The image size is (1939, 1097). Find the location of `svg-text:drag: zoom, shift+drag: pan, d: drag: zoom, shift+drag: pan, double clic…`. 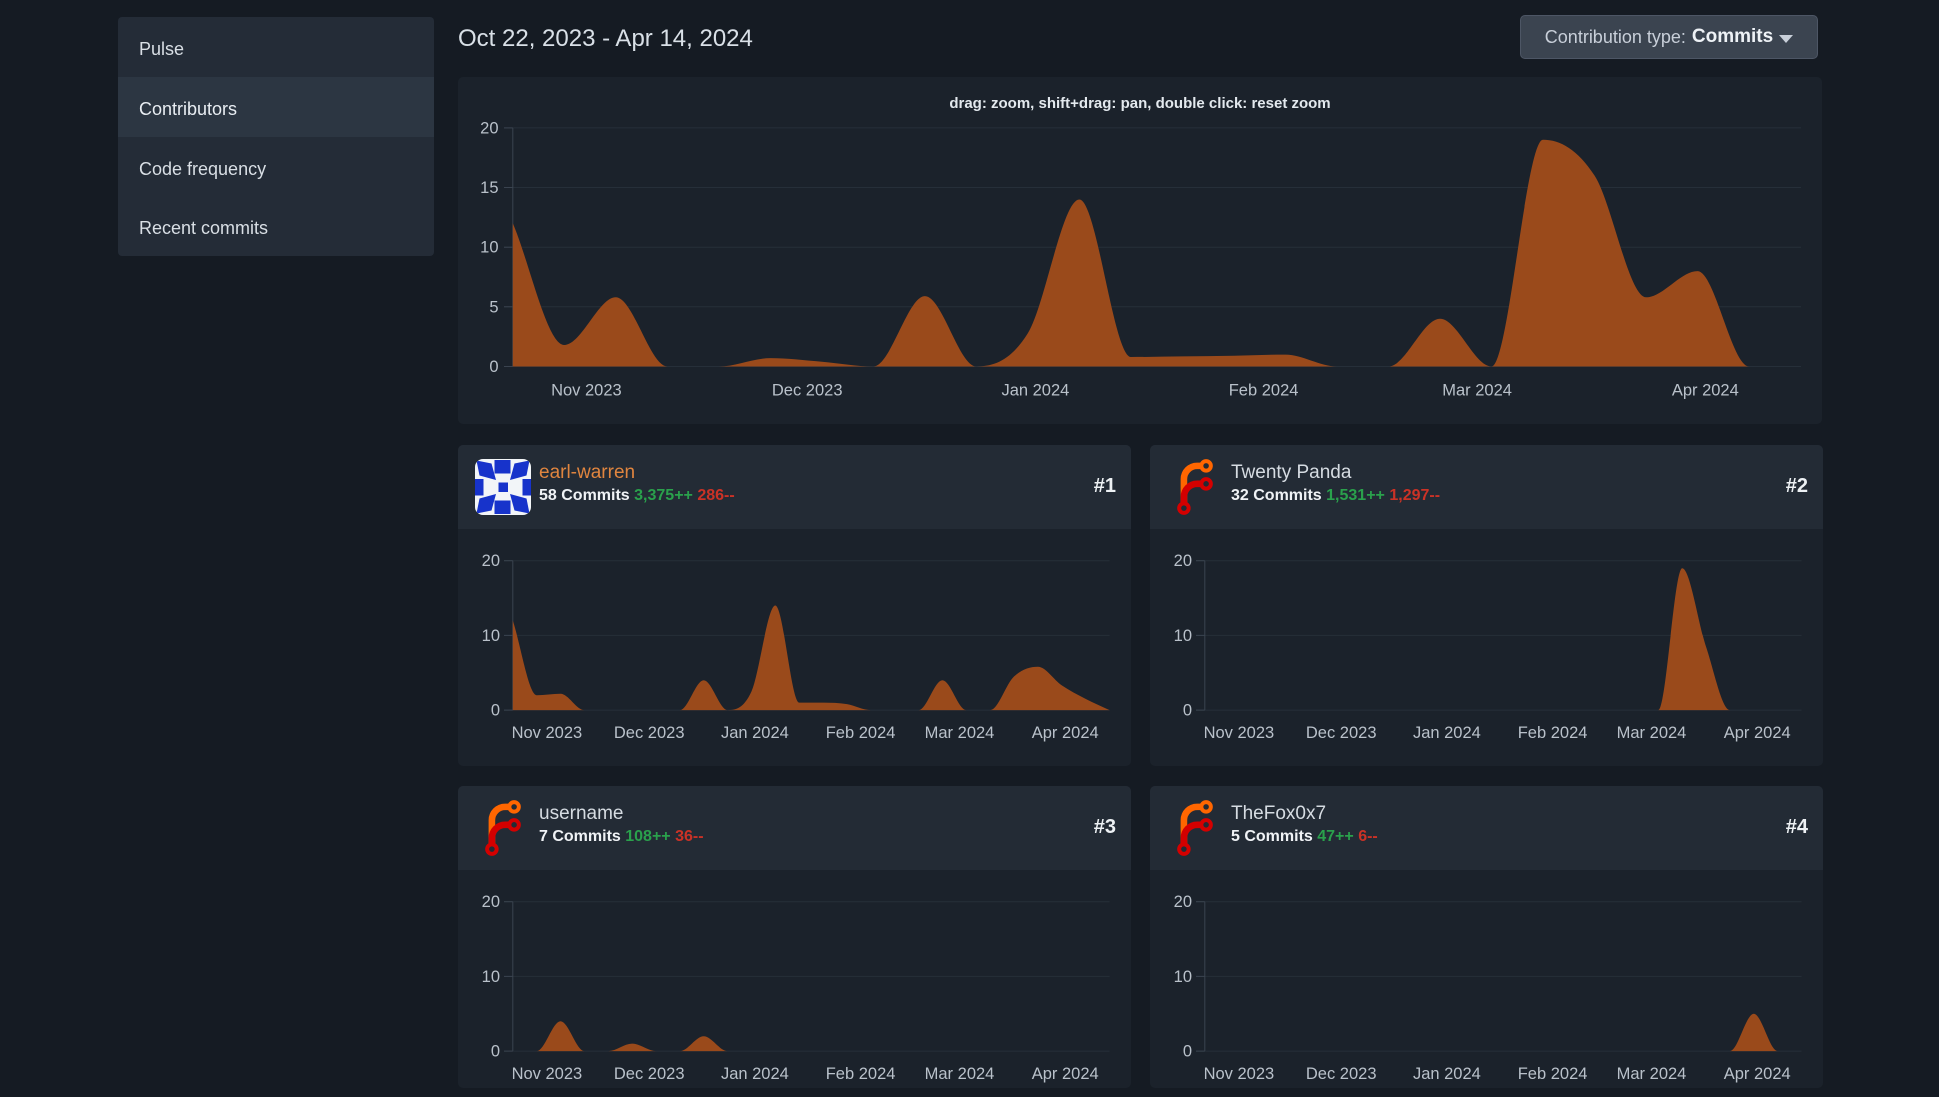

svg-text:drag: zoom, shift+drag: pan, d: drag: zoom, shift+drag: pan, double clic… is located at coordinates (1139, 103).